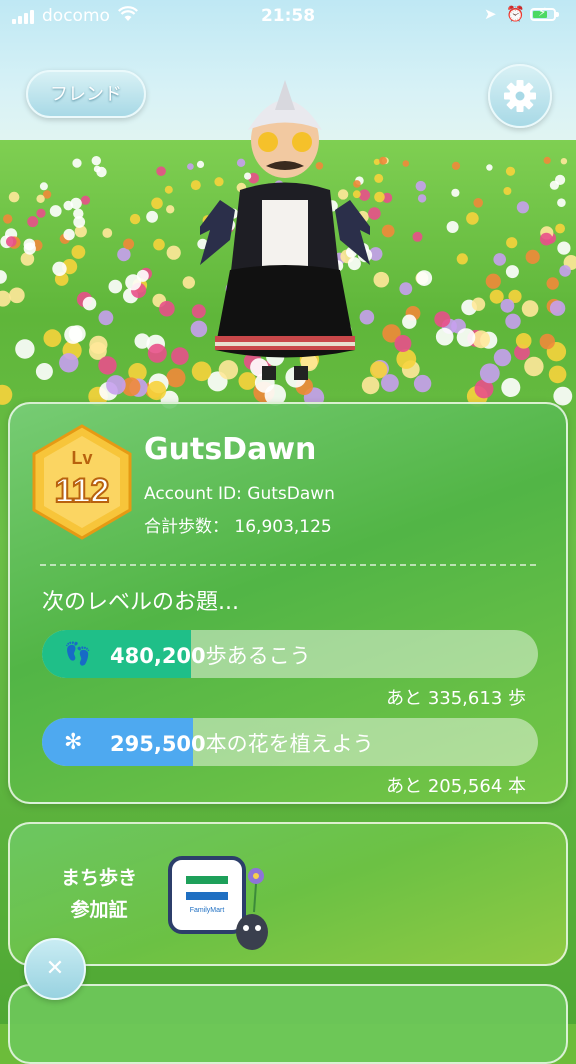 This screenshot has height=1064, width=576. Describe the element at coordinates (238, 527) in the screenshot. I see `total-steps: 合計歩数： 16,903,125` at that location.